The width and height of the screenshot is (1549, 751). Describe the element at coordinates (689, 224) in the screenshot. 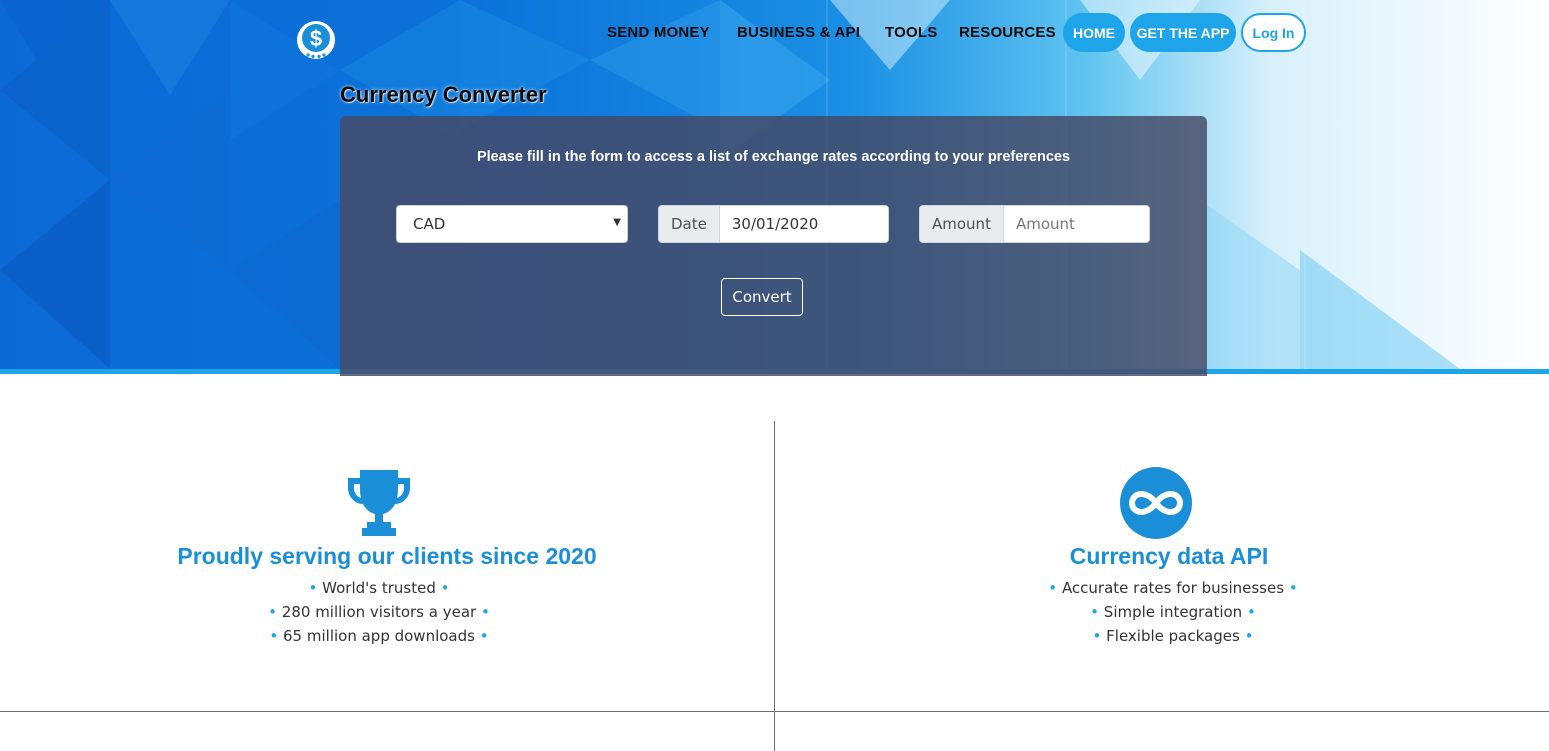

I see `date-label: Date` at that location.